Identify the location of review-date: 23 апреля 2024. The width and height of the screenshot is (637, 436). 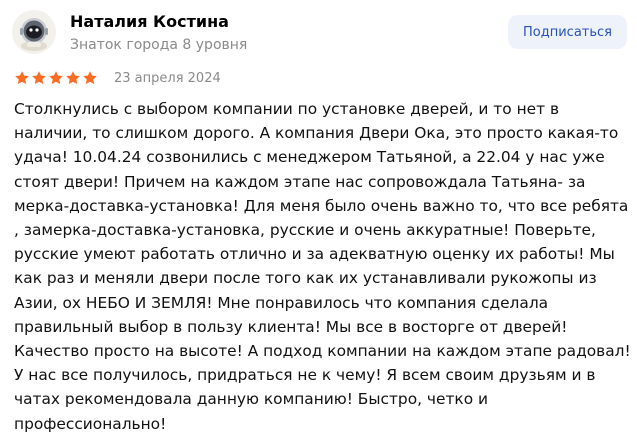
(167, 78).